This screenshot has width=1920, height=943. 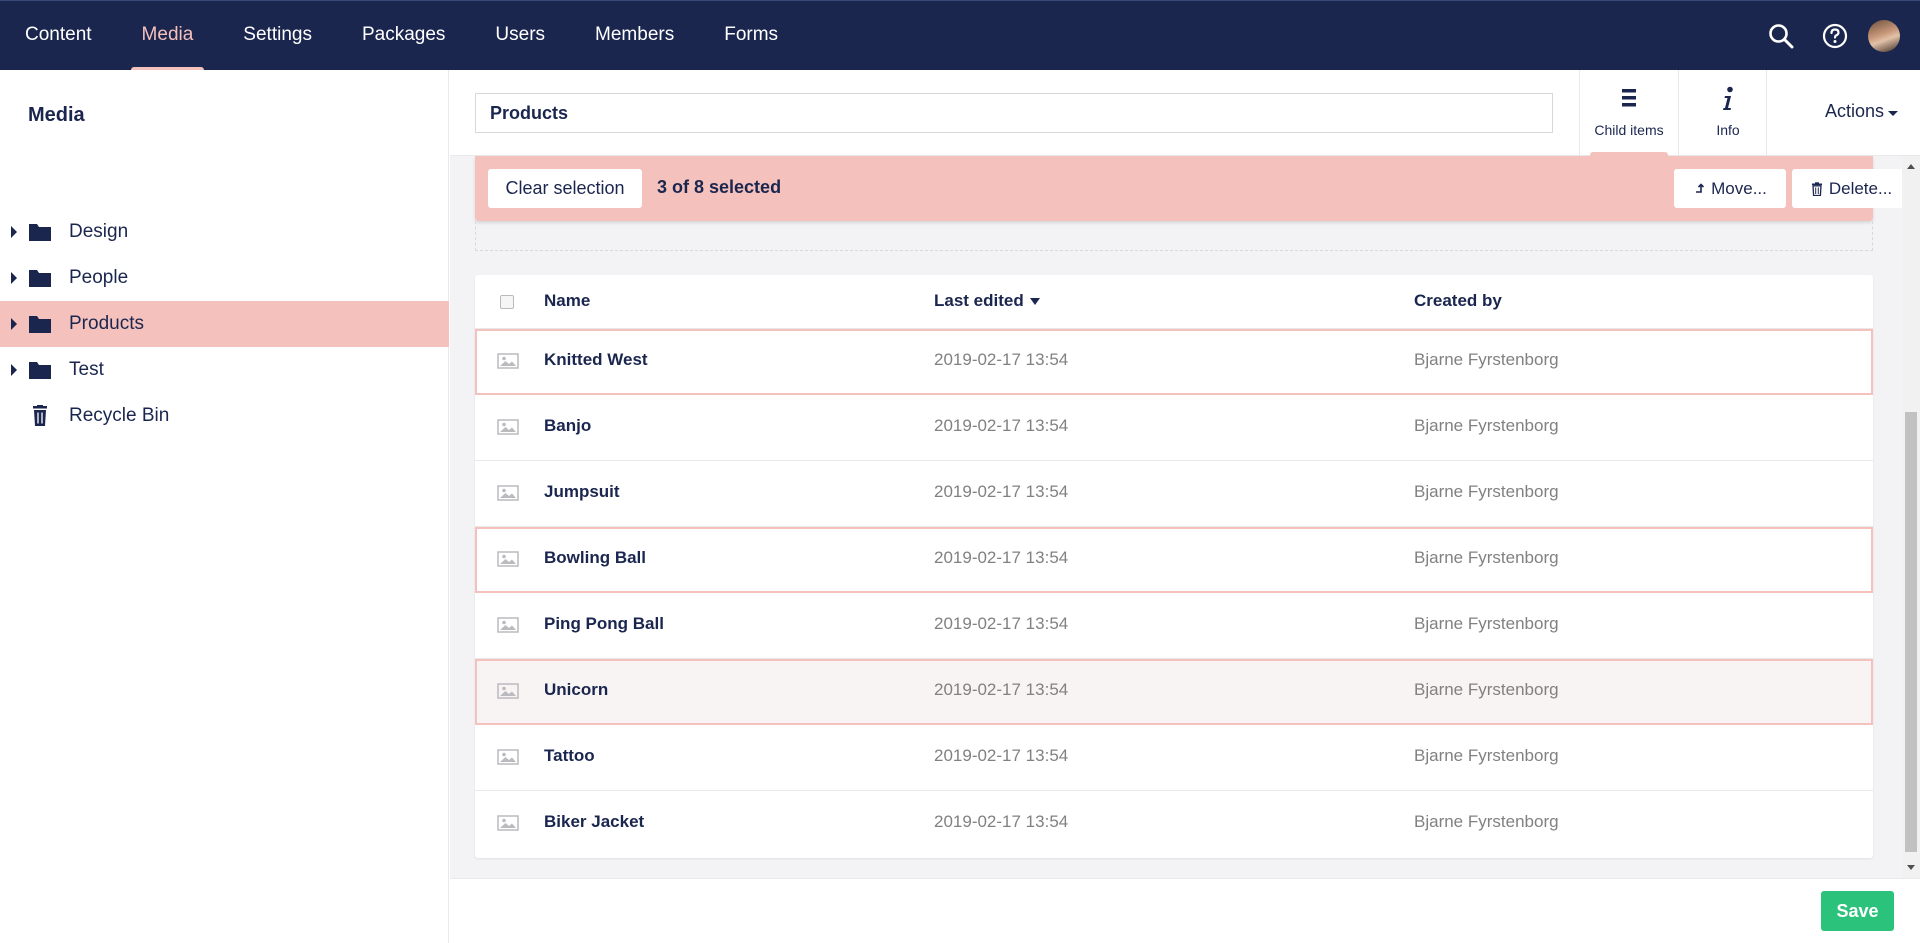 I want to click on selection-count: 3 of 8 selected, so click(x=719, y=187).